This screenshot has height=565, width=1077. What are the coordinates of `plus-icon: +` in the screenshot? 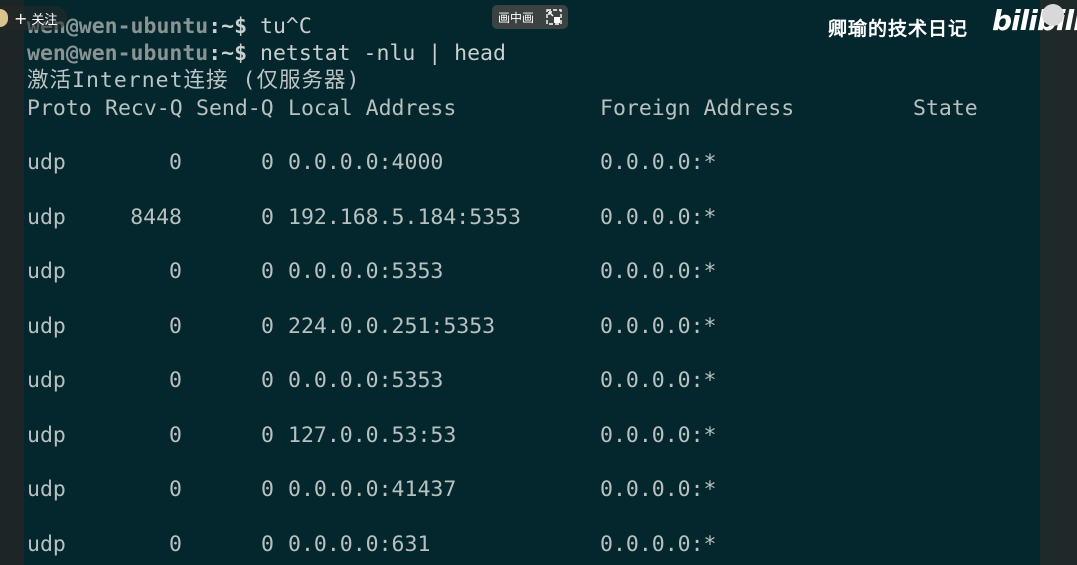 It's located at (21, 18).